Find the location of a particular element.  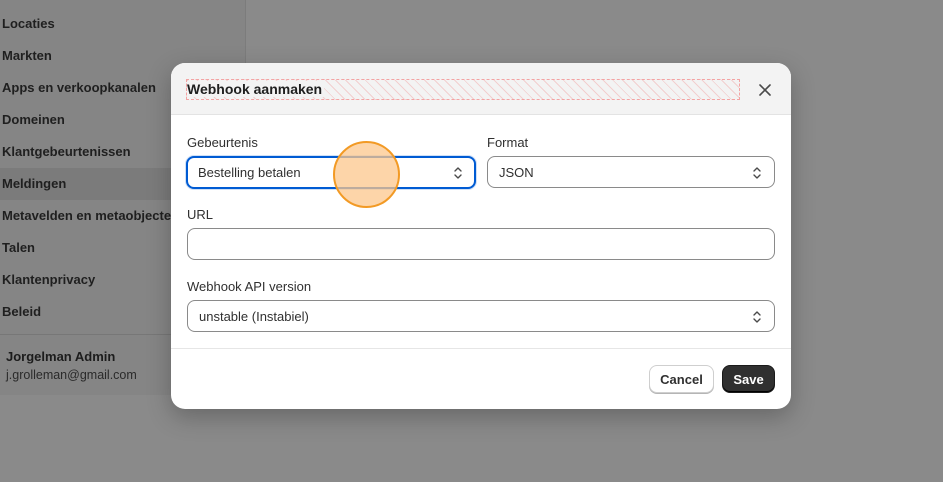

event-select-value: Bestelling betalen is located at coordinates (249, 172).